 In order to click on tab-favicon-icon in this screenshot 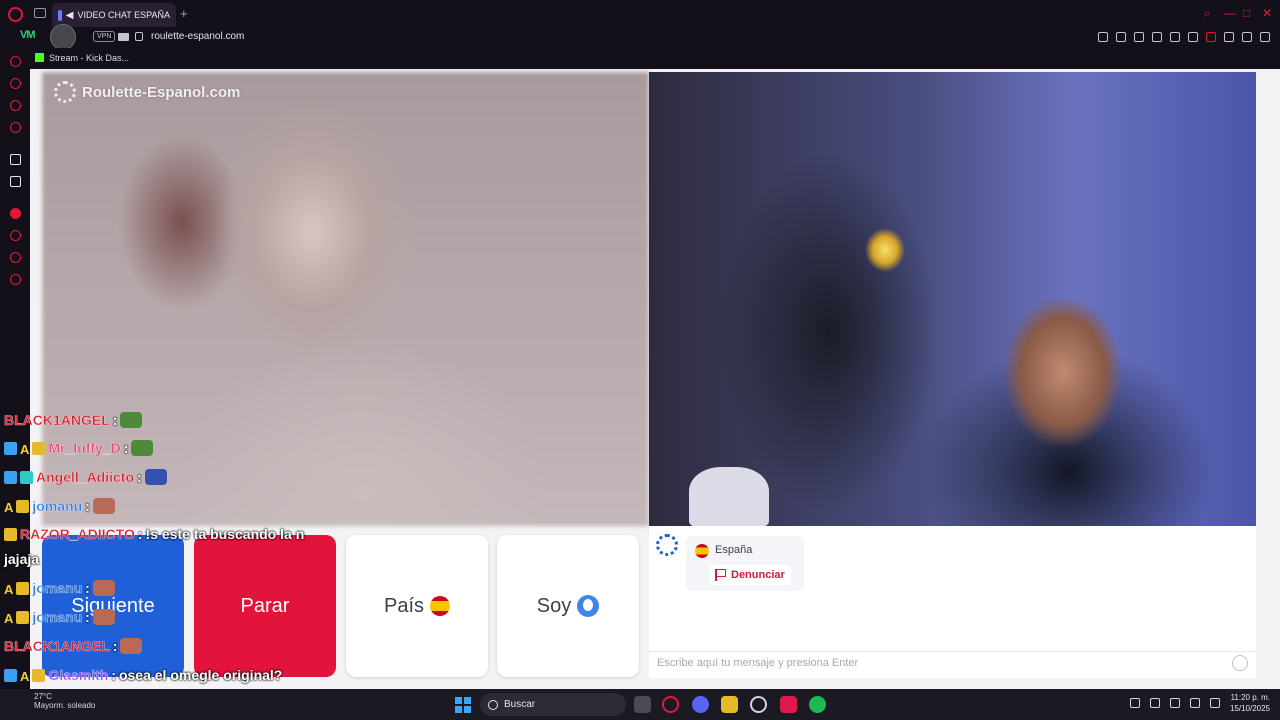, I will do `click(60, 15)`.